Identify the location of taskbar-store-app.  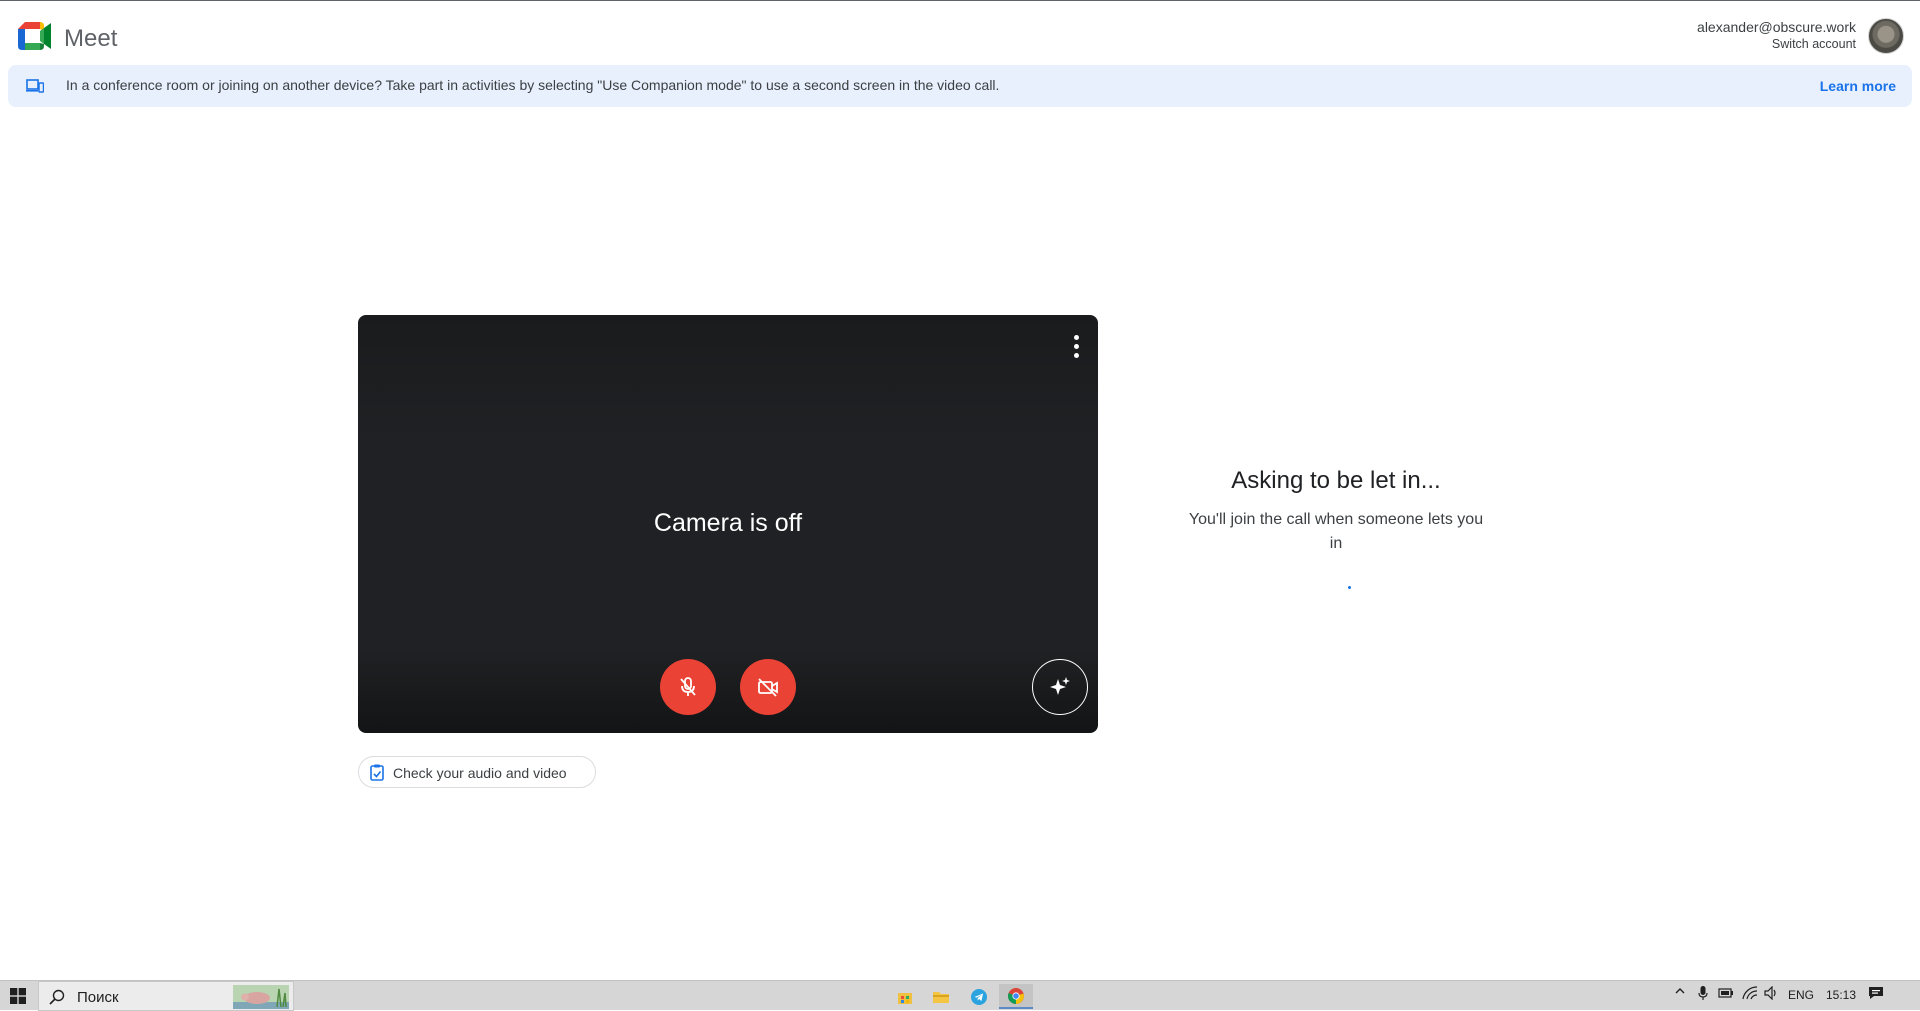
(905, 996).